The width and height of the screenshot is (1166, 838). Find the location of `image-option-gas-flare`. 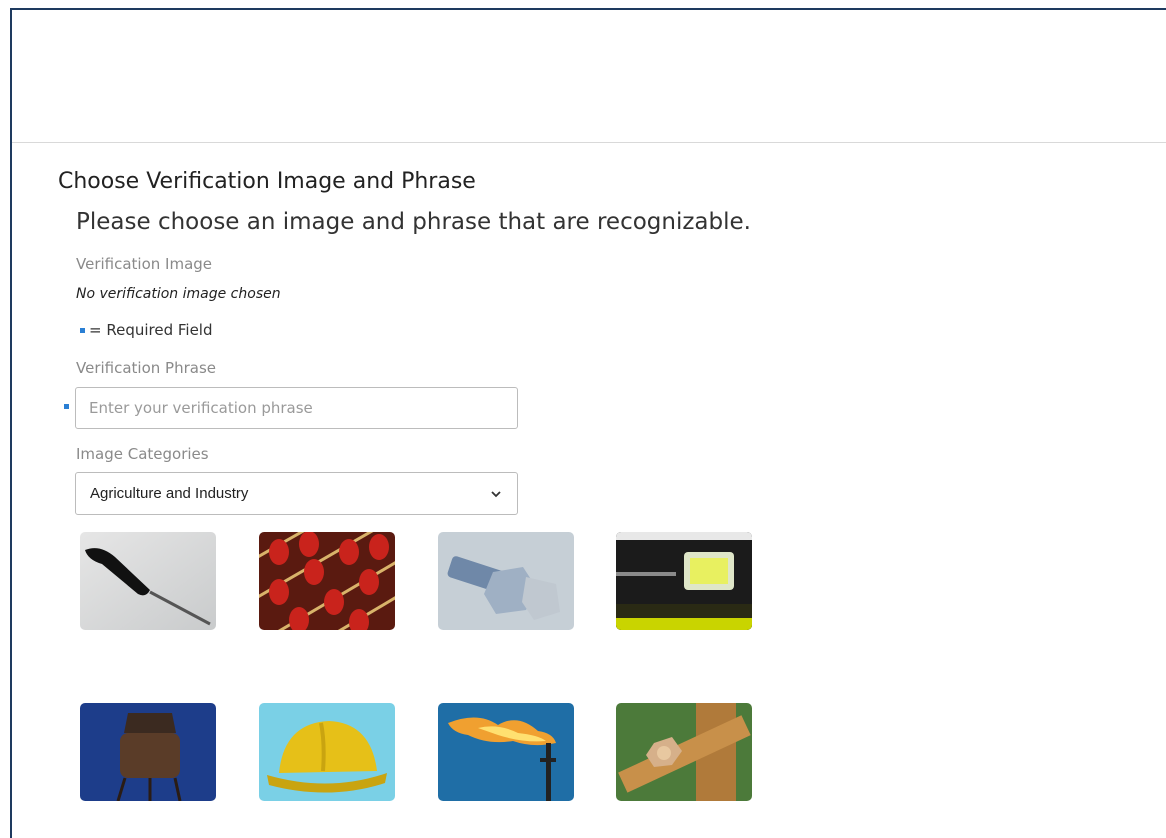

image-option-gas-flare is located at coordinates (506, 752).